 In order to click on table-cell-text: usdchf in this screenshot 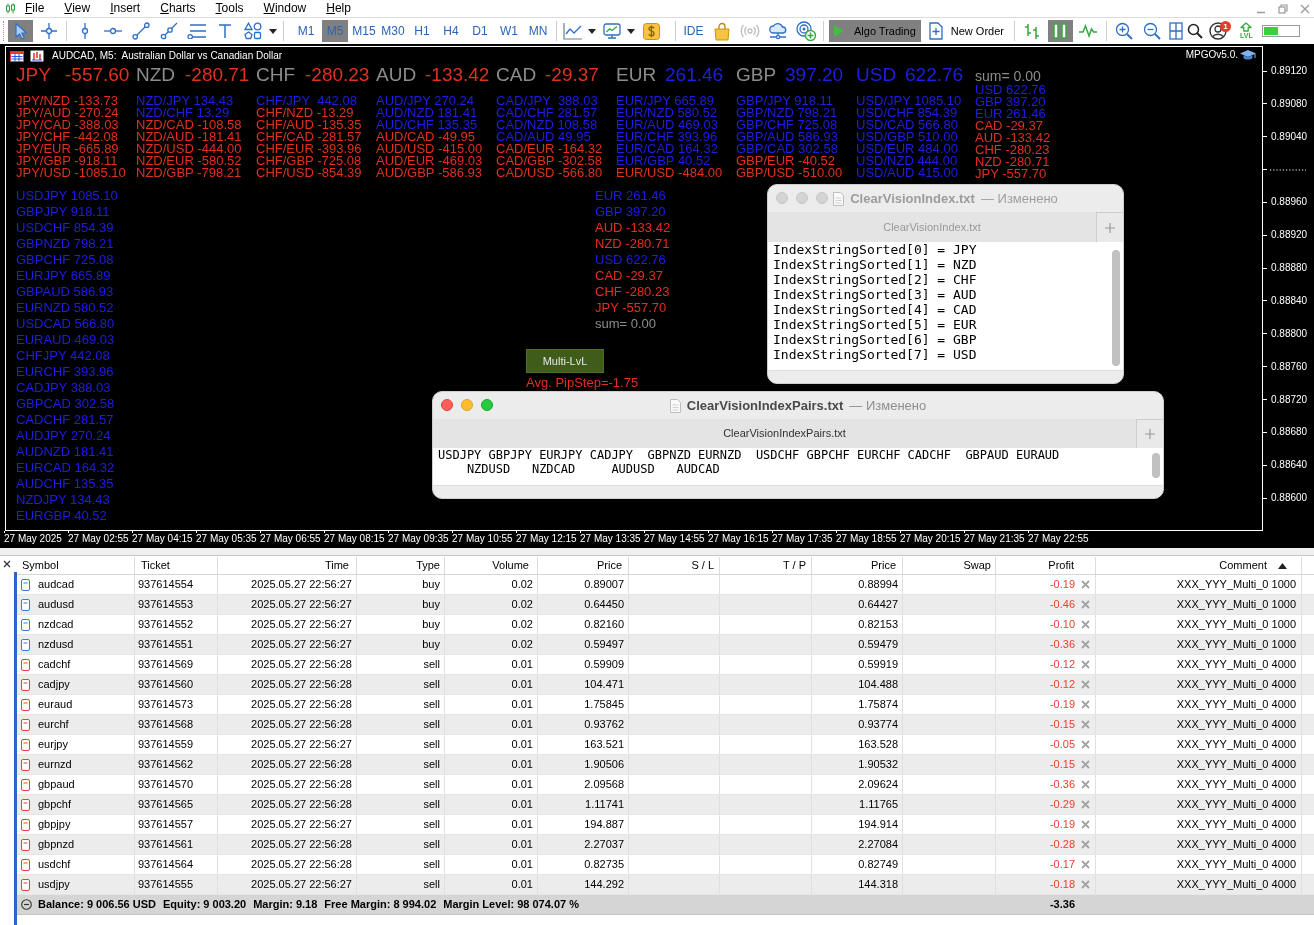, I will do `click(54, 865)`.